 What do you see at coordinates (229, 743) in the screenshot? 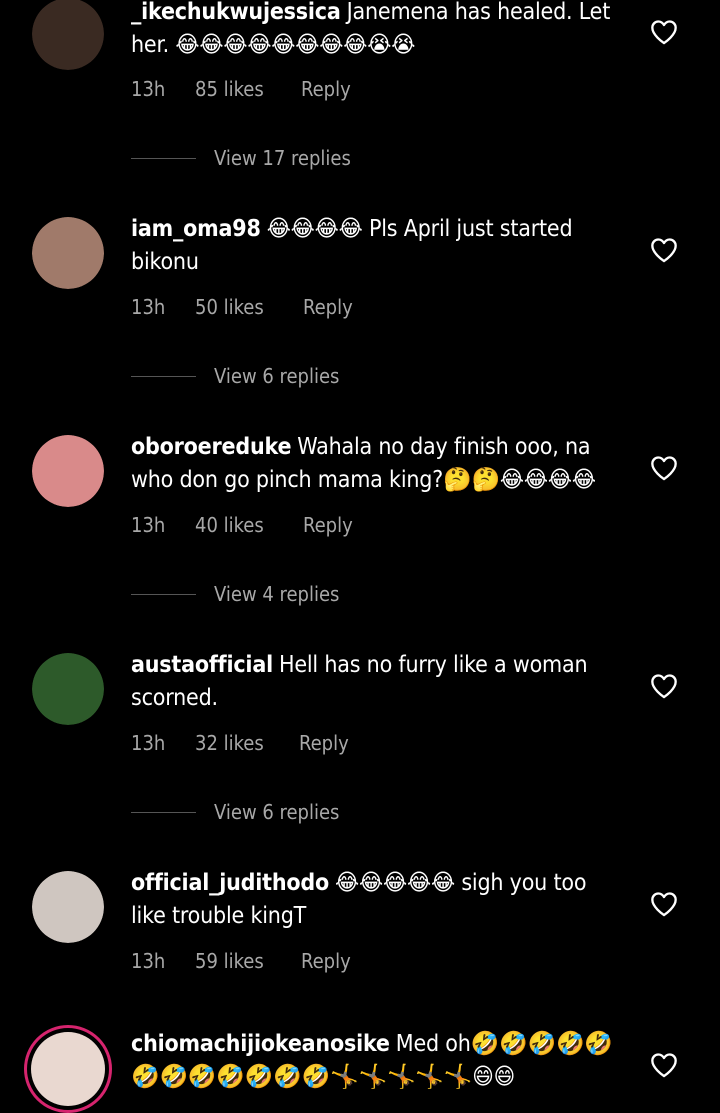
I see `comment-likes: 32 likes` at bounding box center [229, 743].